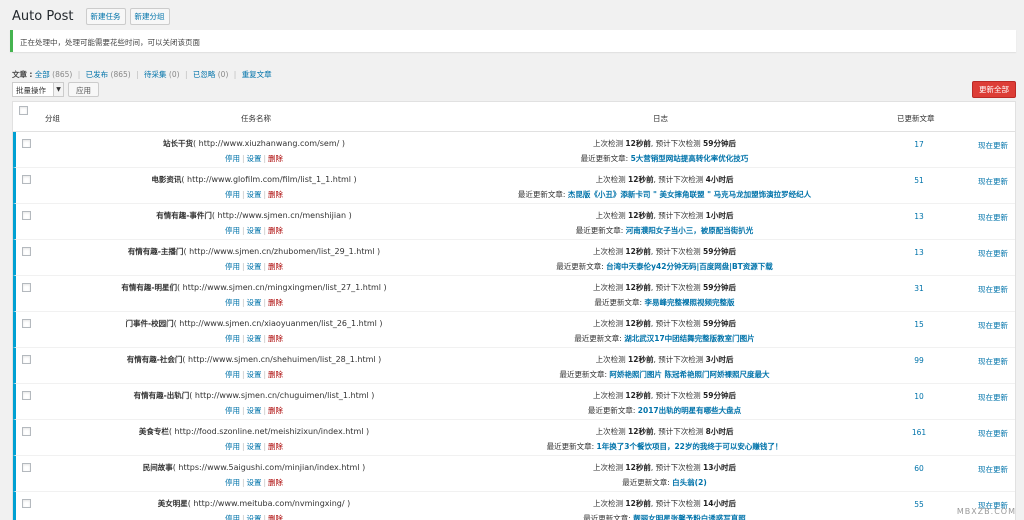 The width and height of the screenshot is (1024, 520). I want to click on bulk-action-select: 批量操作 ▼, so click(38, 89).